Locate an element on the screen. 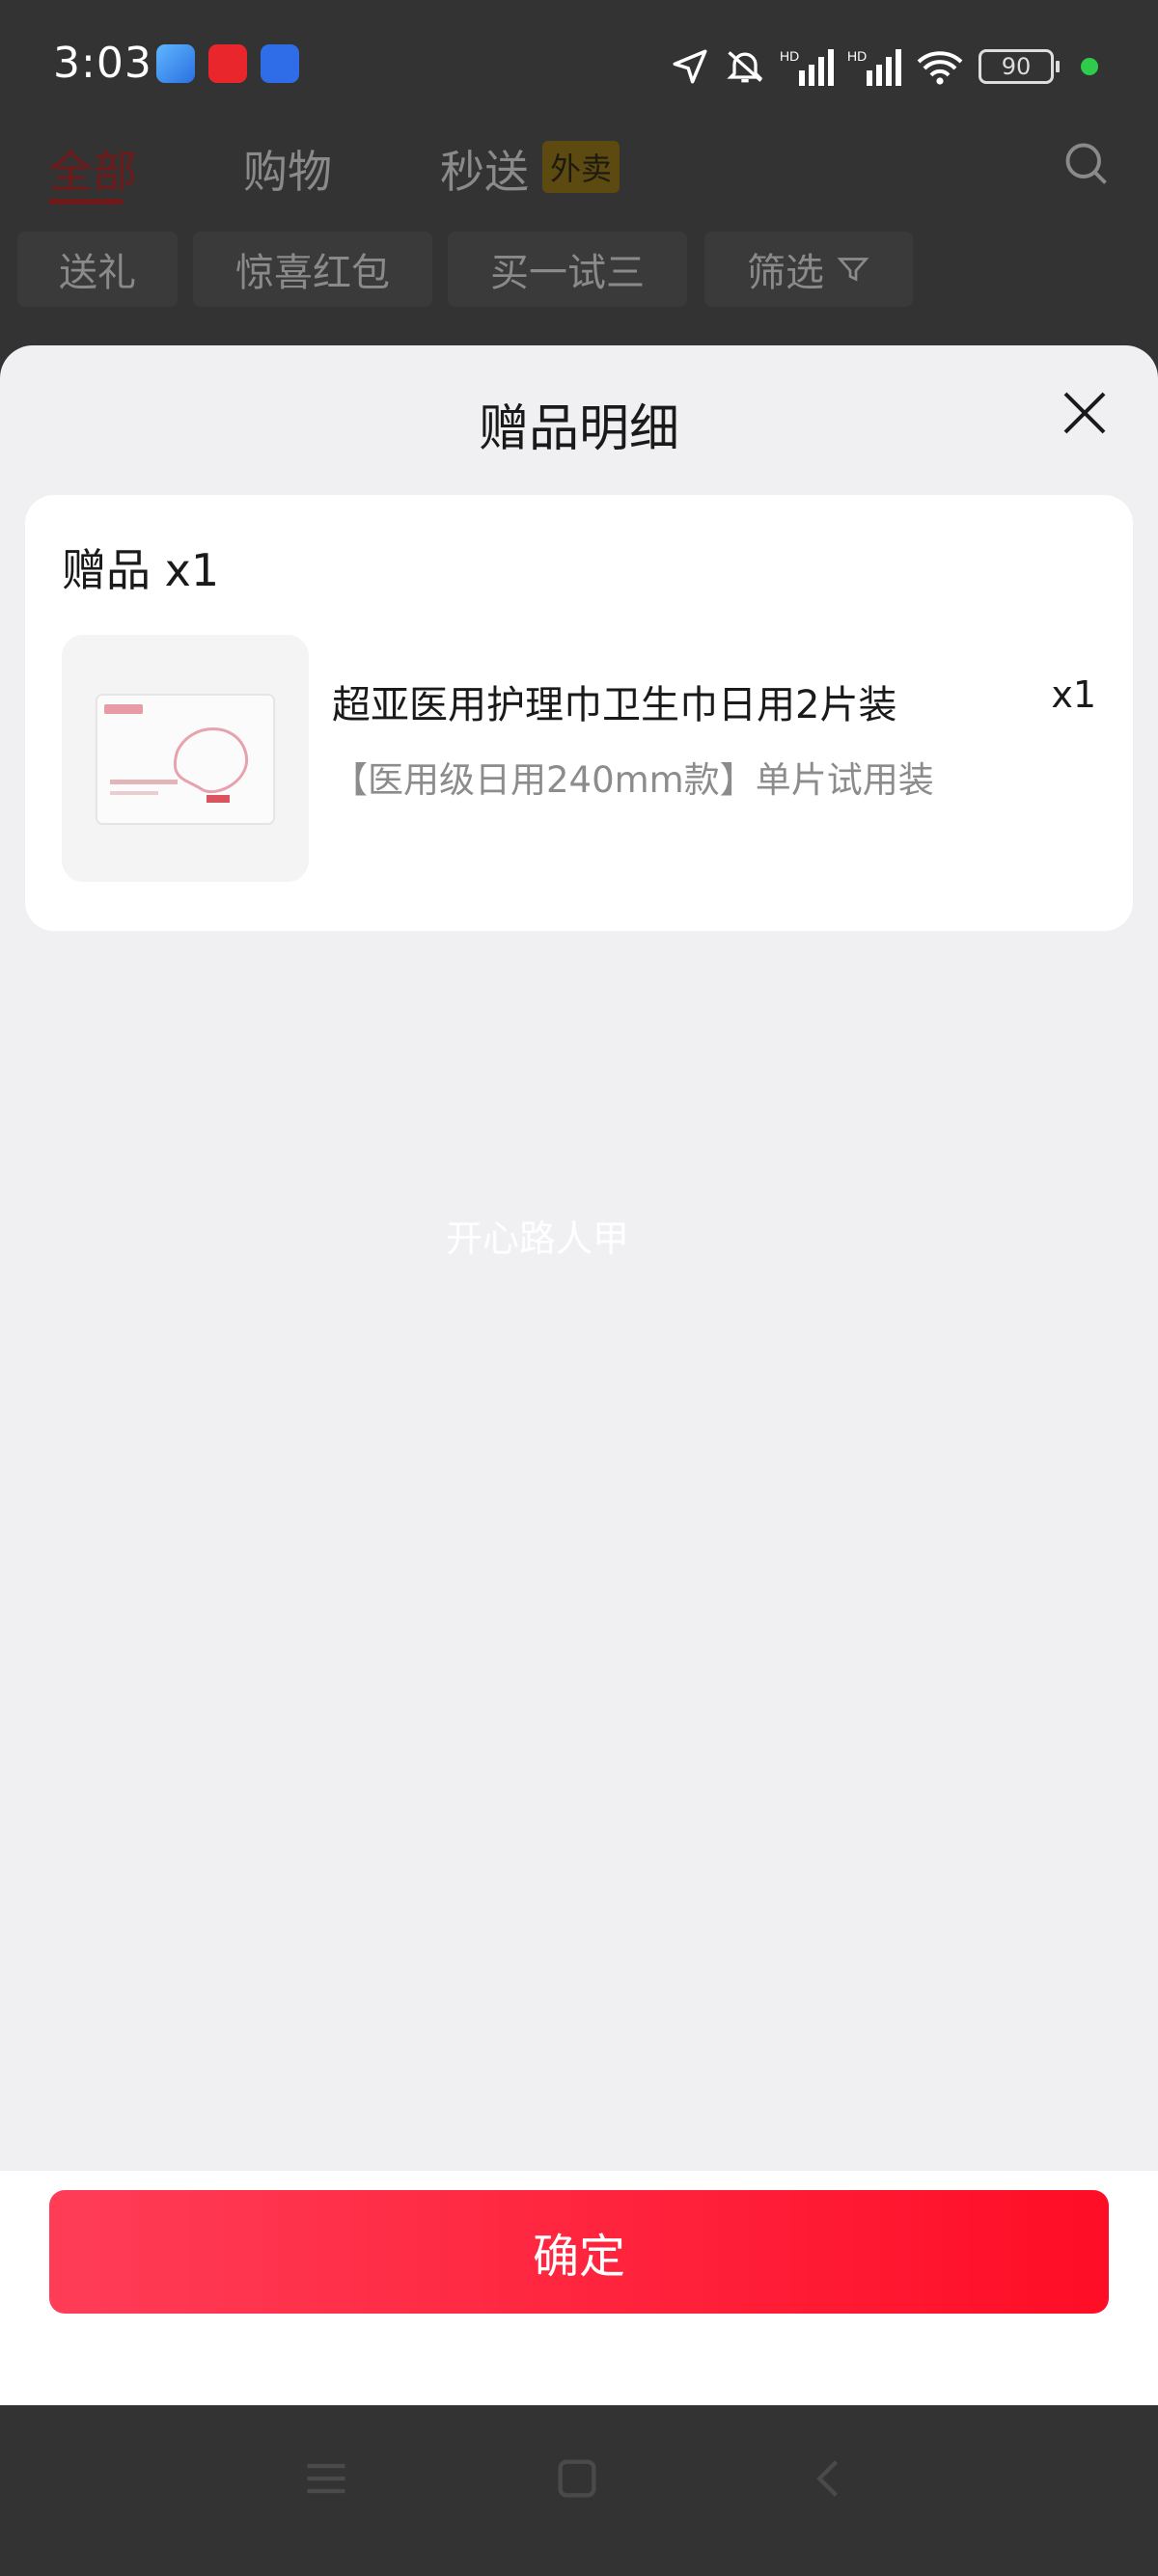 The height and width of the screenshot is (2576, 1158). confirm-button: 确定 is located at coordinates (579, 2252).